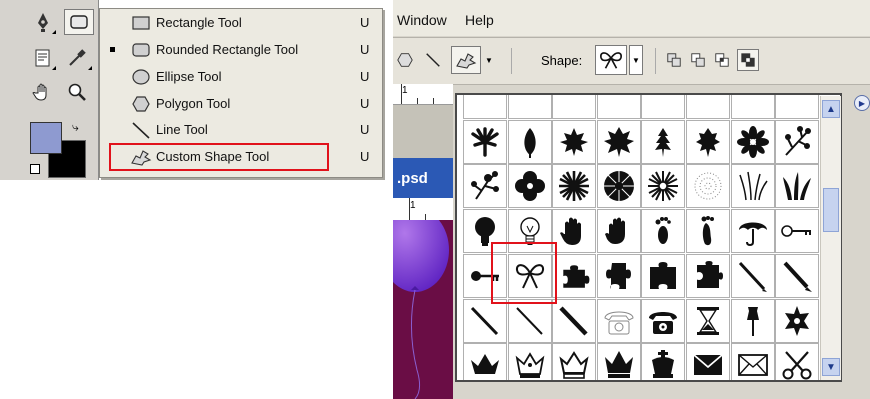 This screenshot has height=399, width=870. What do you see at coordinates (241, 77) in the screenshot?
I see `menu-item-ellipse-tool: Ellipse Tool U` at bounding box center [241, 77].